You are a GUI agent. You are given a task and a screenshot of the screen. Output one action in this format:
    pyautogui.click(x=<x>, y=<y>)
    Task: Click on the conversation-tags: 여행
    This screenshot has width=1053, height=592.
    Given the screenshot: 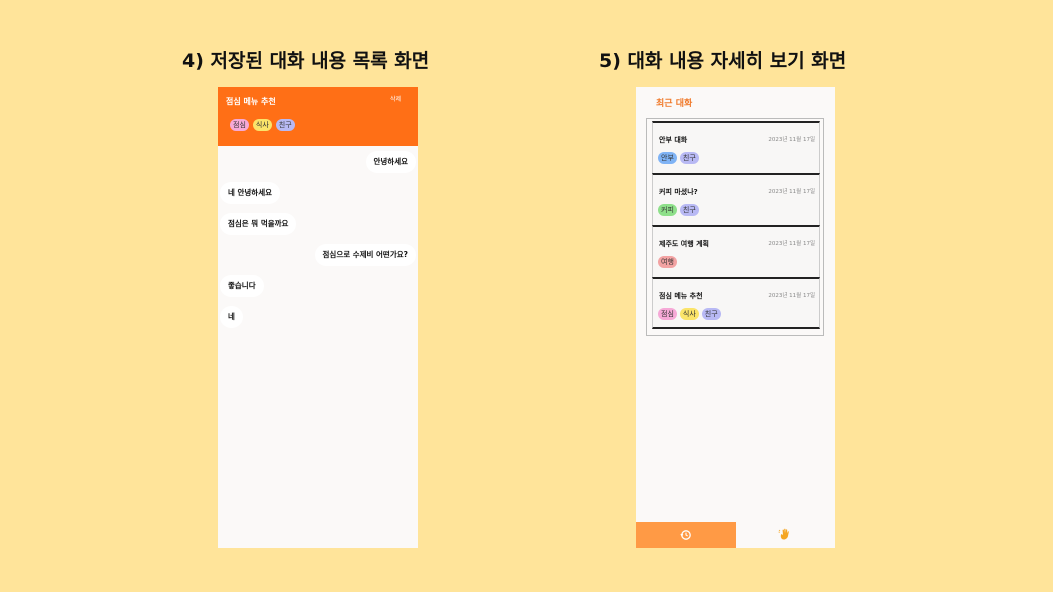 What is the action you would take?
    pyautogui.click(x=667, y=262)
    